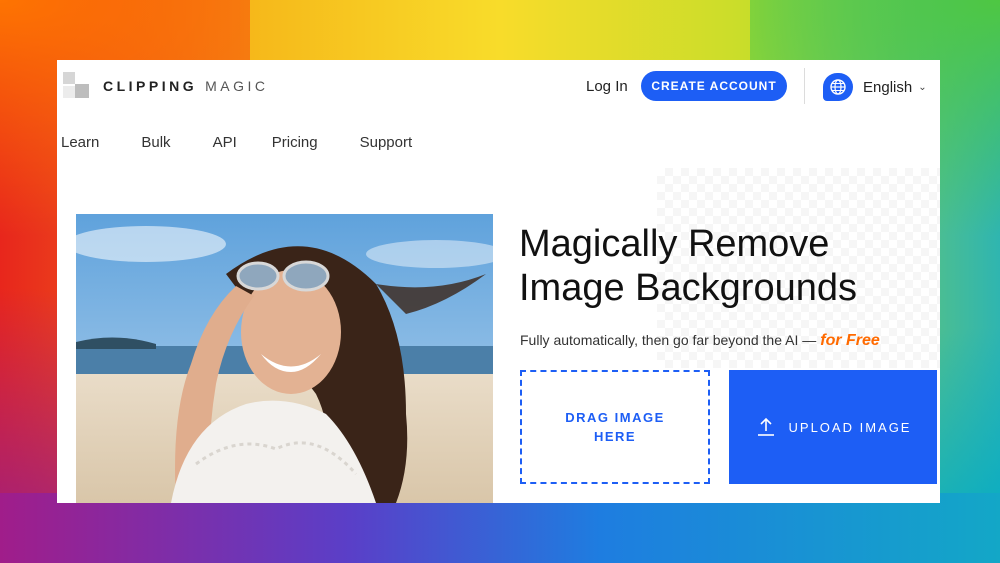 The image size is (1000, 563). I want to click on brand-name-bold: CLIPPING, so click(150, 86).